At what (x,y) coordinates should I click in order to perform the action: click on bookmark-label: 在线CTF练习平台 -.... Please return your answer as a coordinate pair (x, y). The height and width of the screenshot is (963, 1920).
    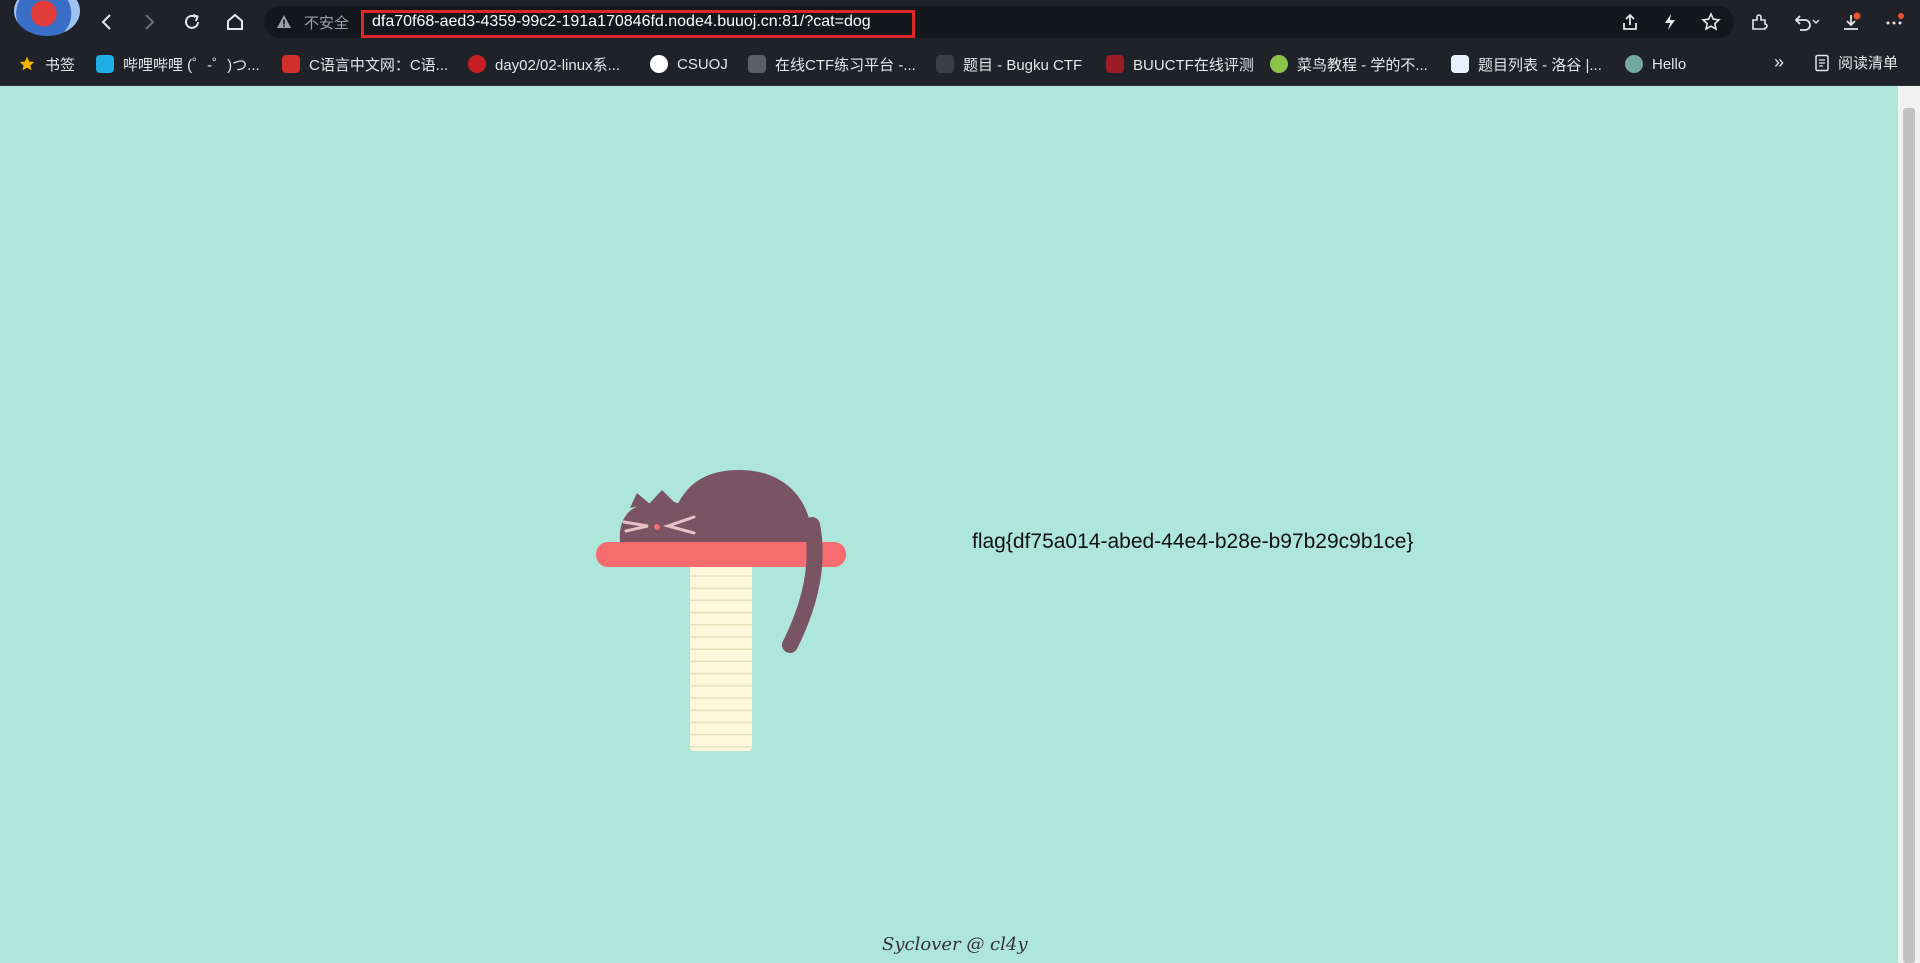
    Looking at the image, I should click on (845, 65).